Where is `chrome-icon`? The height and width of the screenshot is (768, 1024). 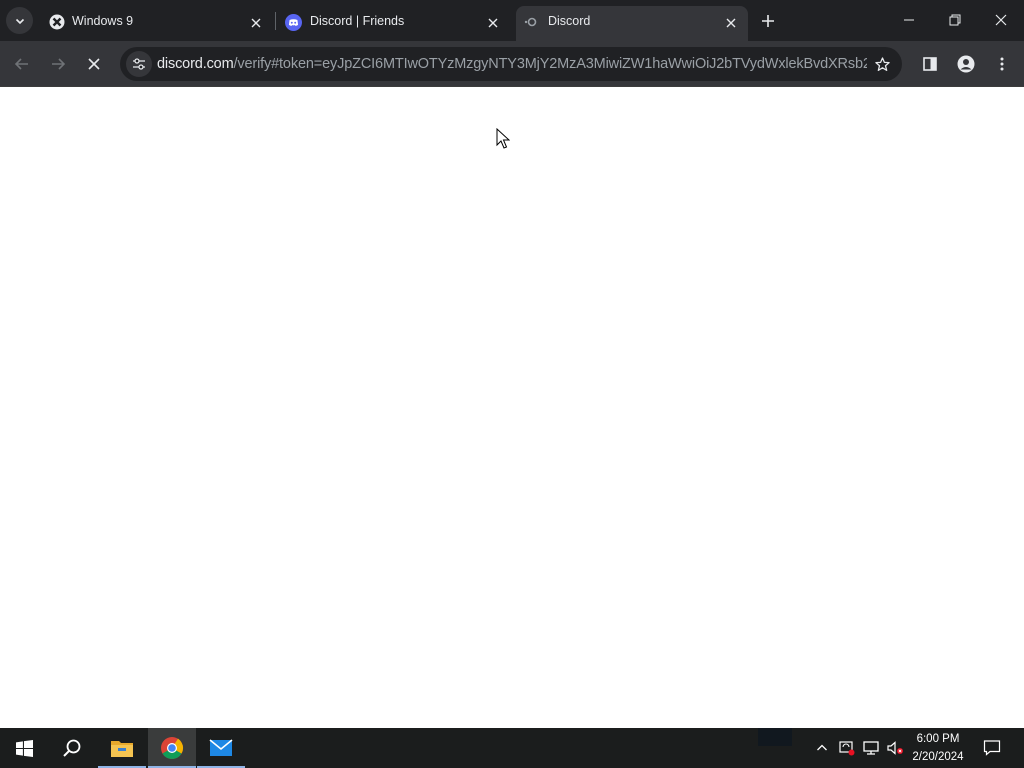
chrome-icon is located at coordinates (172, 748).